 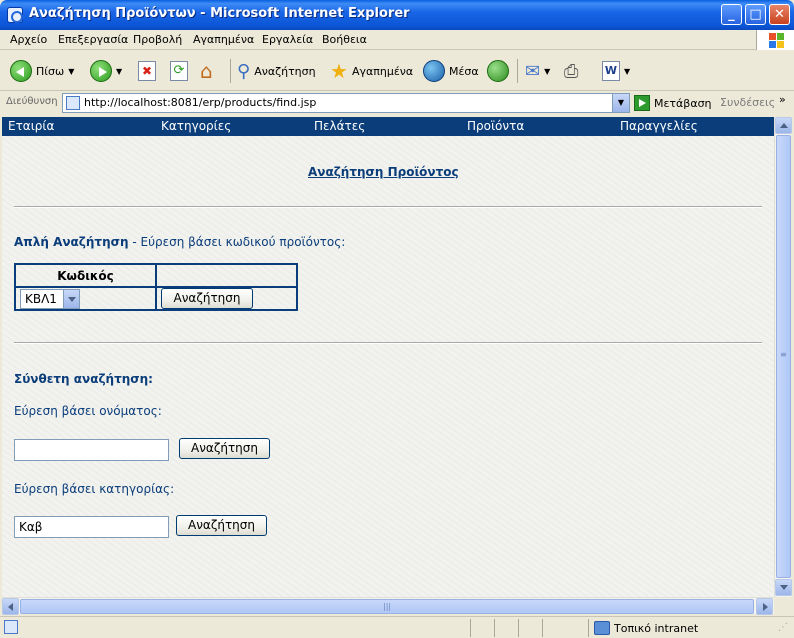 I want to click on nav-orders: Παραγγελίες, so click(x=659, y=126).